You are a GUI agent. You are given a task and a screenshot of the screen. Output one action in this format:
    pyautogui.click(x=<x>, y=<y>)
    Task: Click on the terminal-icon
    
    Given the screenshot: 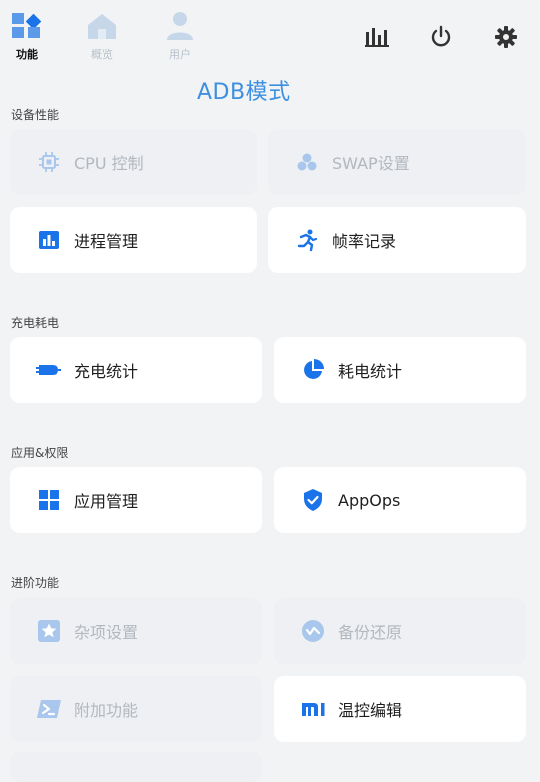 What is the action you would take?
    pyautogui.click(x=49, y=709)
    